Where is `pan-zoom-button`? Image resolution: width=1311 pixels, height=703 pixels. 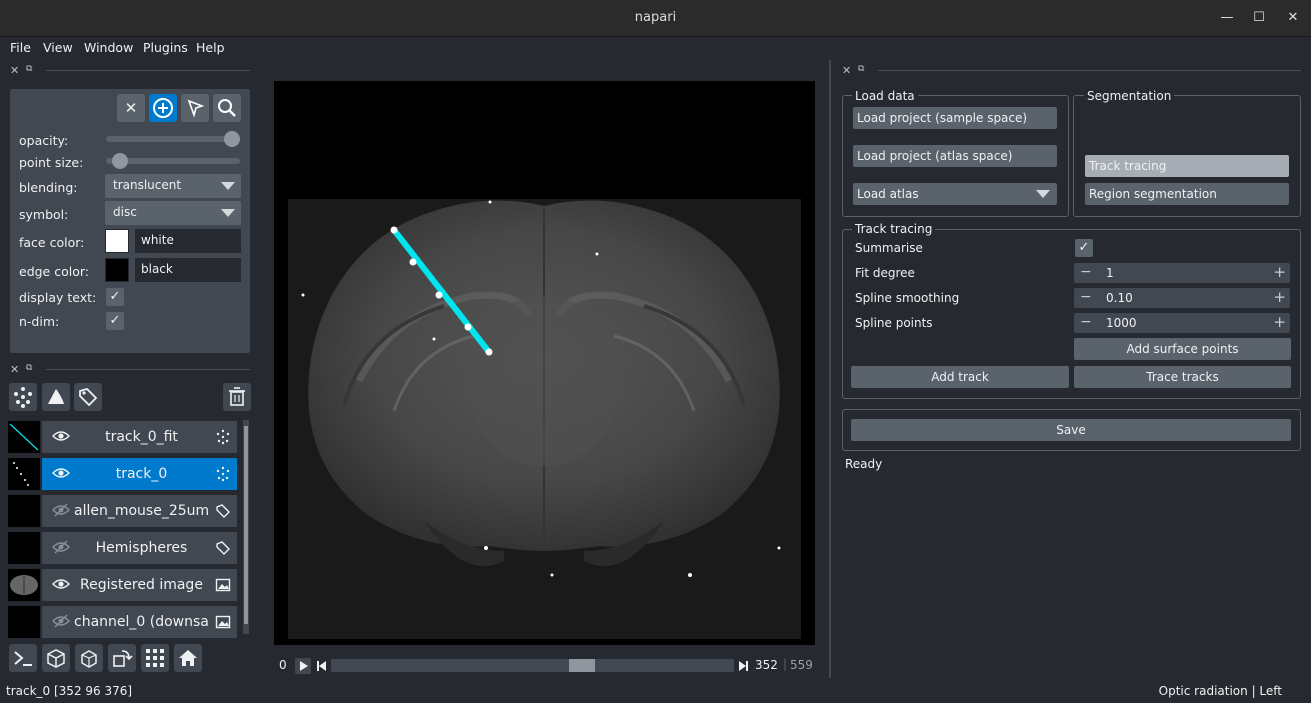
pan-zoom-button is located at coordinates (227, 108).